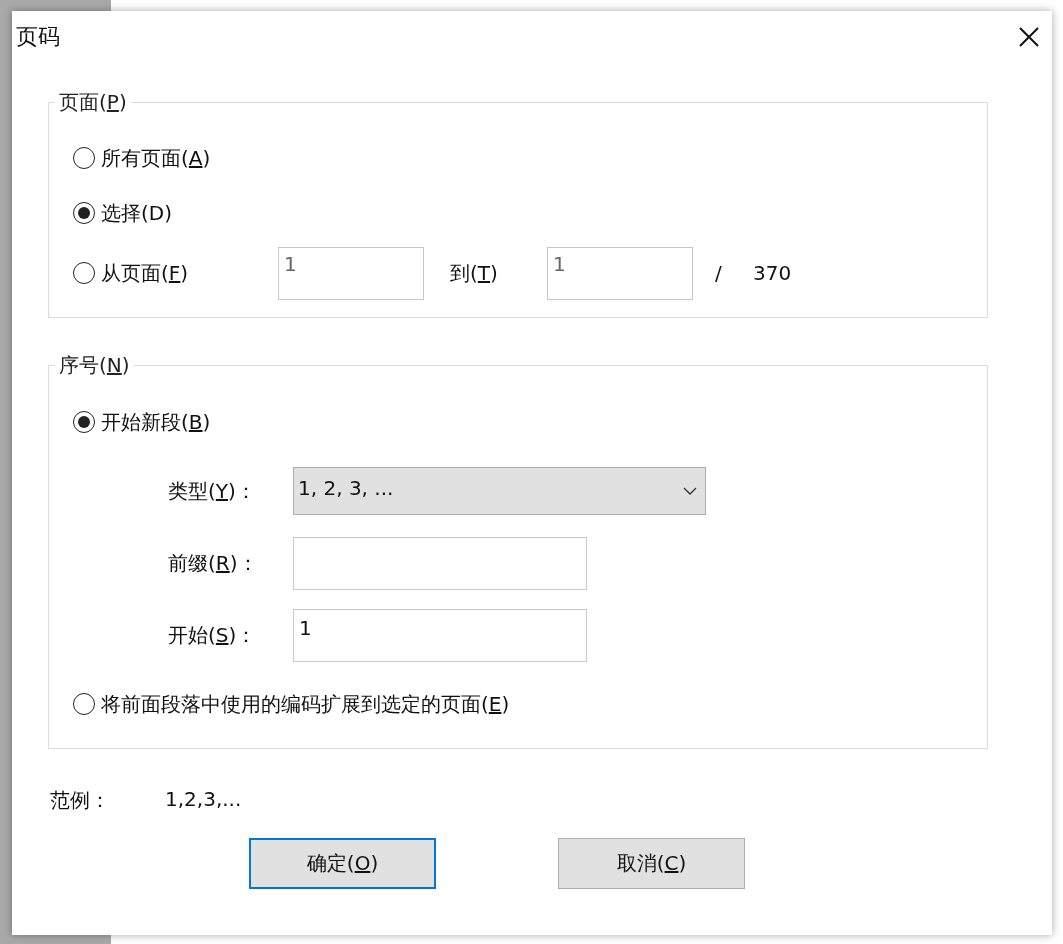 This screenshot has width=1063, height=944. I want to click on page-from-field: 1, so click(351, 273).